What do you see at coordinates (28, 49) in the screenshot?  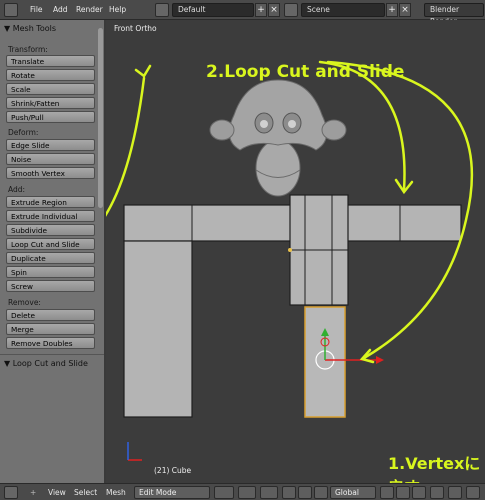 I see `section-transform-label: Transform:` at bounding box center [28, 49].